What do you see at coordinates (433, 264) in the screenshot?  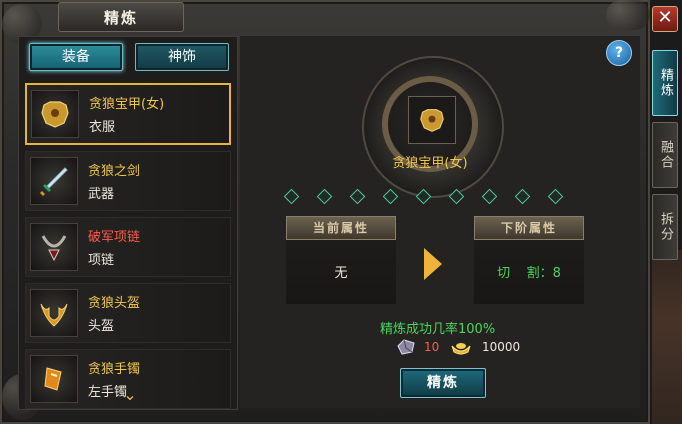 I see `arrow-right-icon` at bounding box center [433, 264].